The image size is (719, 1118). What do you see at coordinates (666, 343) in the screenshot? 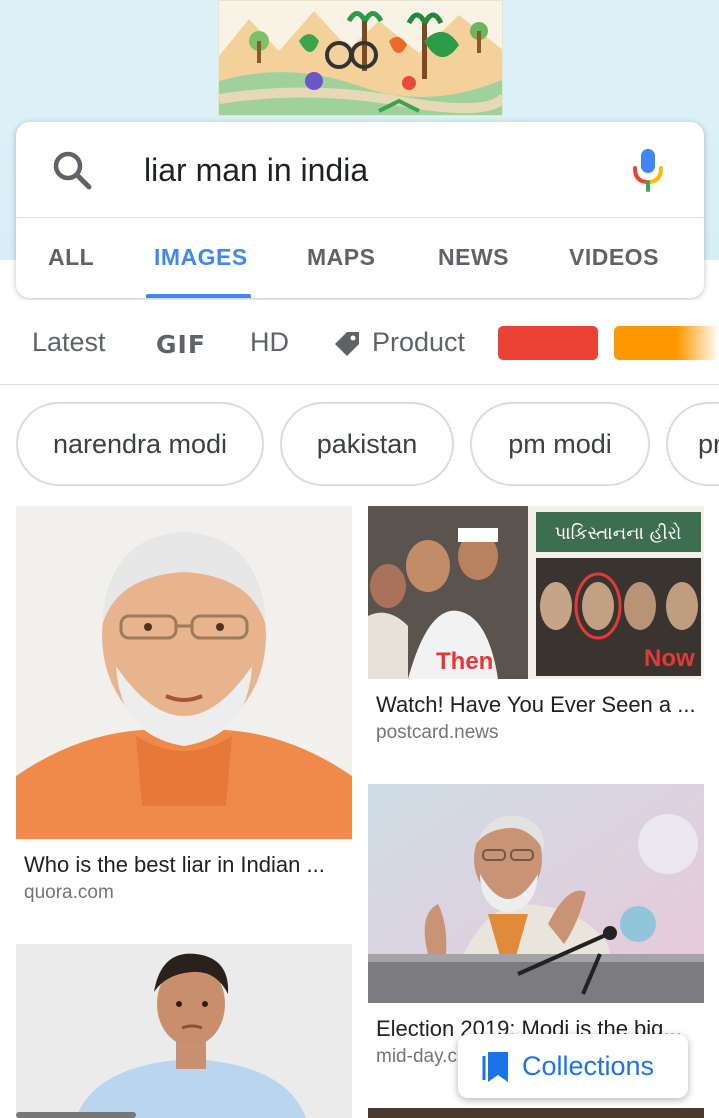
I see `color-filter-orange` at bounding box center [666, 343].